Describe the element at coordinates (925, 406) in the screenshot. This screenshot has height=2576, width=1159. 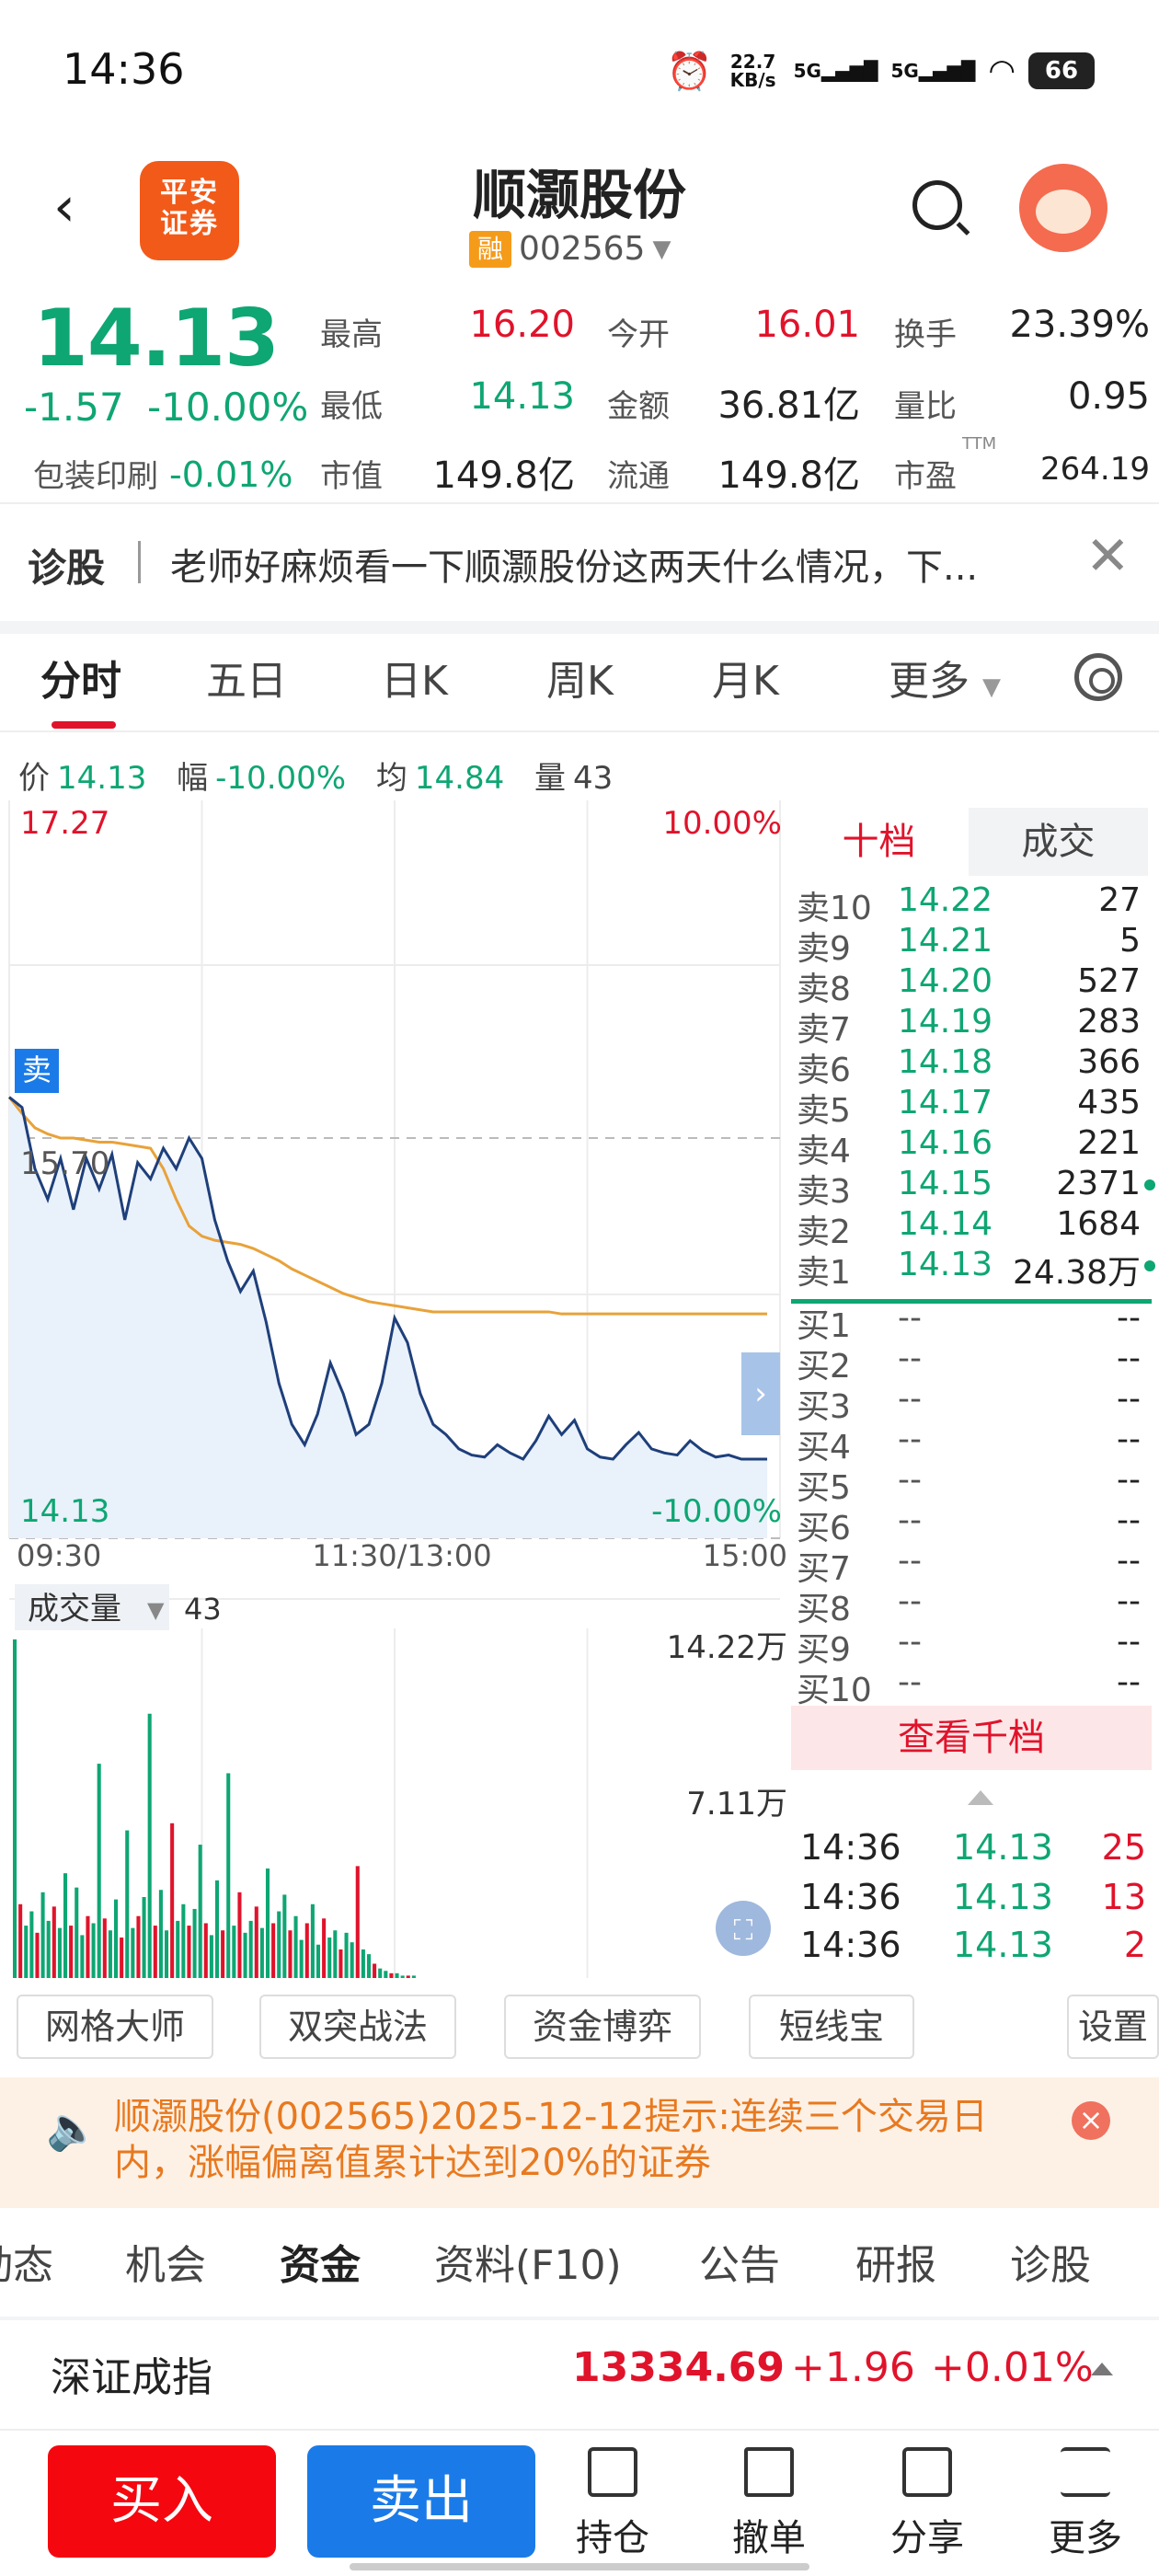
I see `vol-ratio-label: 量比` at that location.